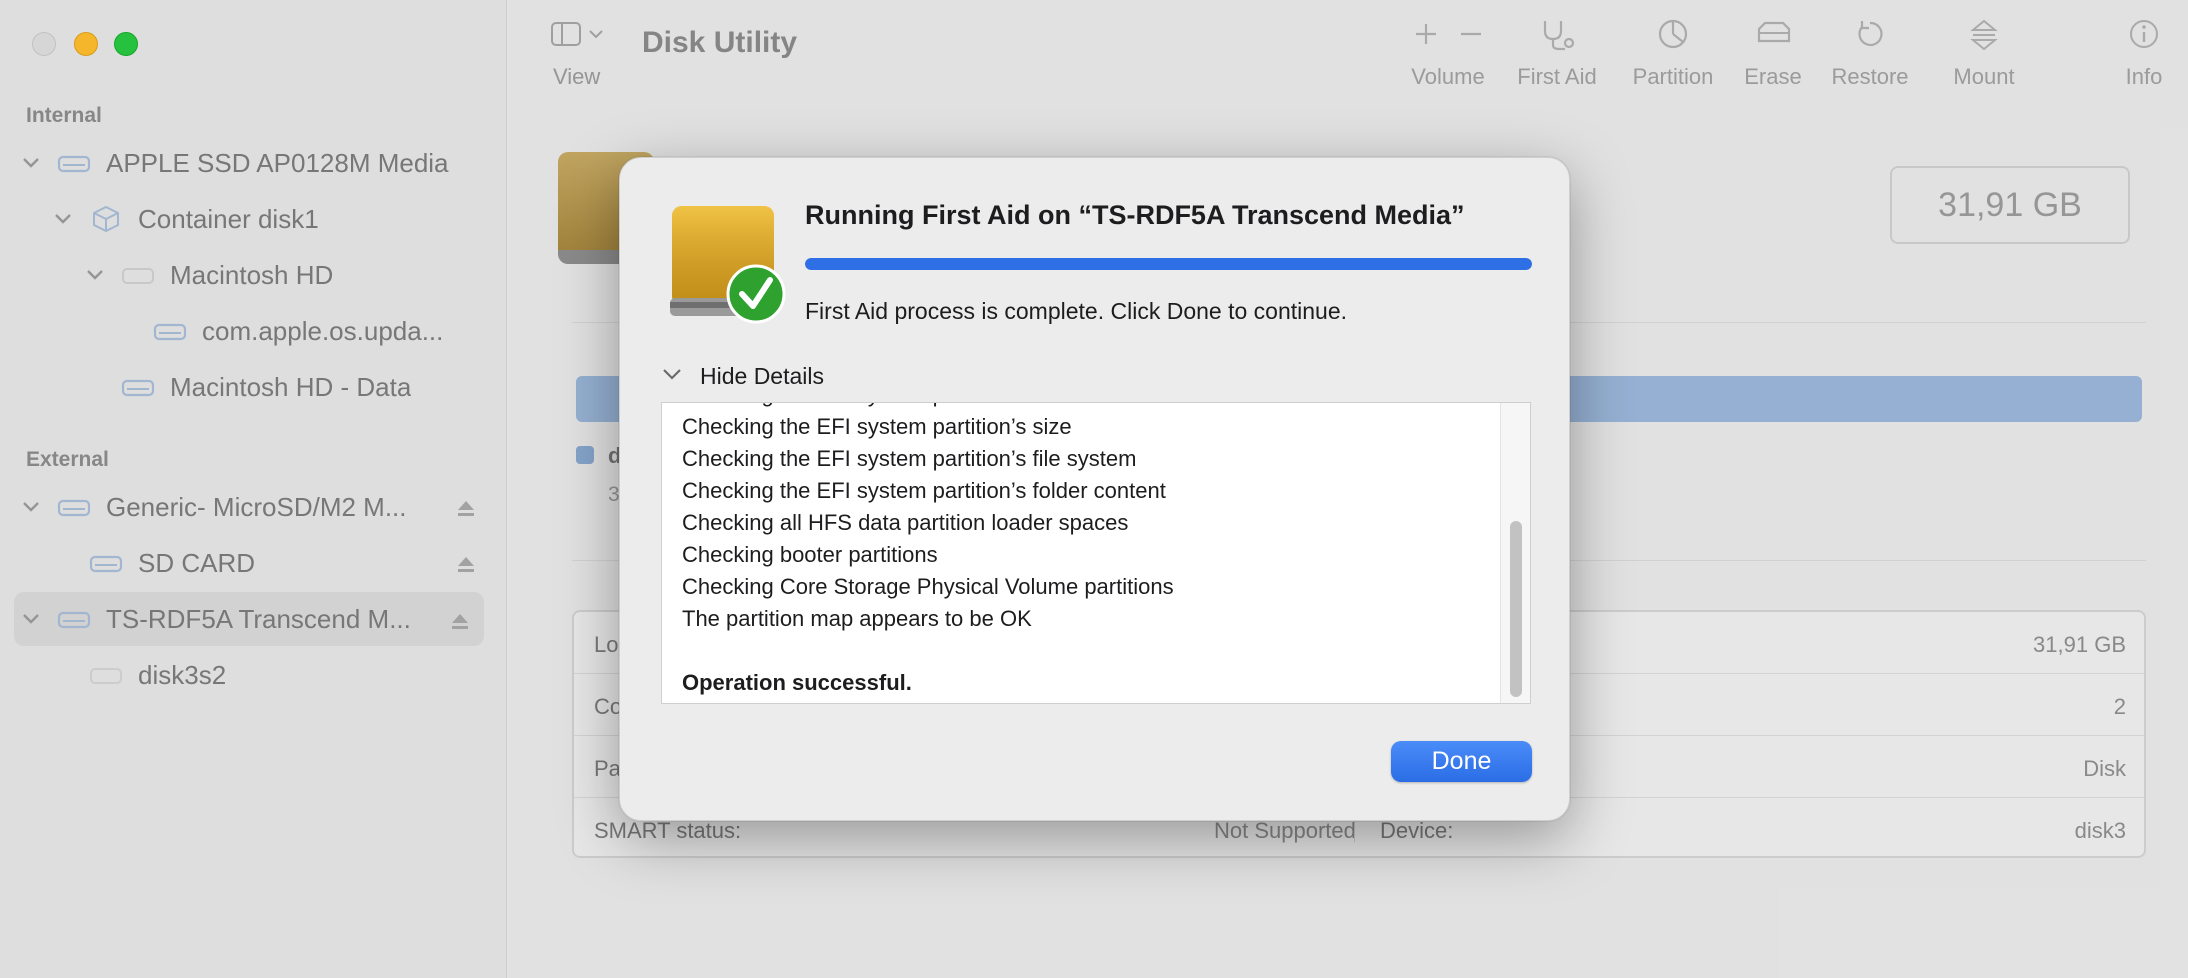 The width and height of the screenshot is (2188, 978). I want to click on scrollbar, so click(1515, 553).